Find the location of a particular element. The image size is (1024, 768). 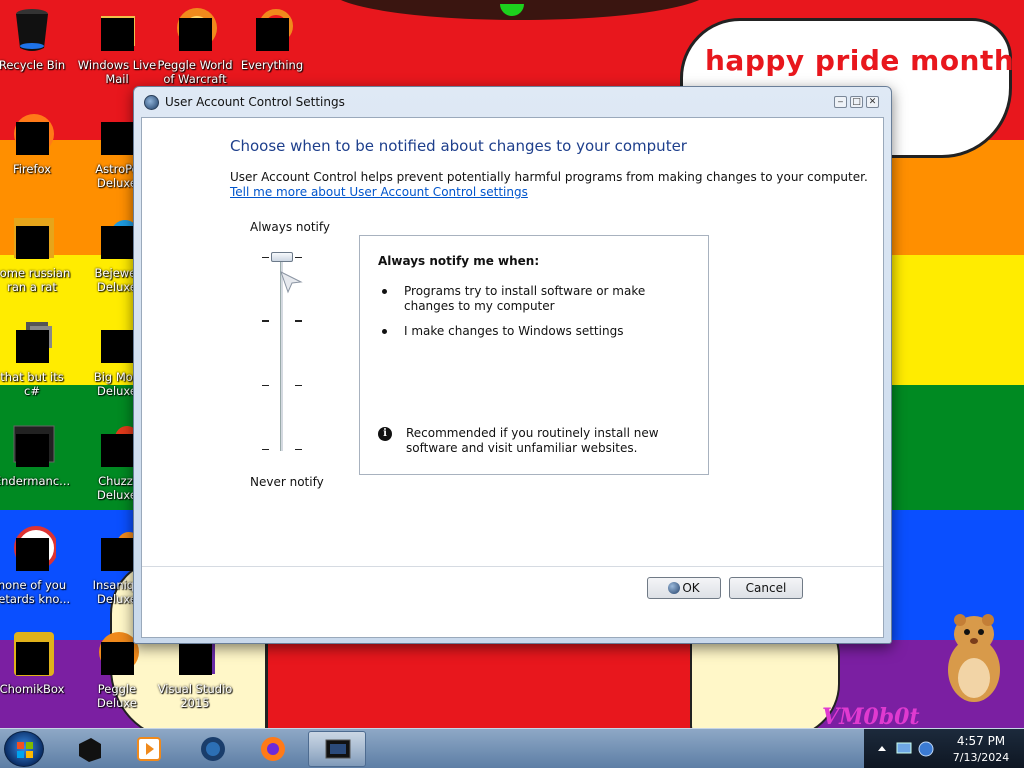

monitor-icon is located at coordinates (338, 749).